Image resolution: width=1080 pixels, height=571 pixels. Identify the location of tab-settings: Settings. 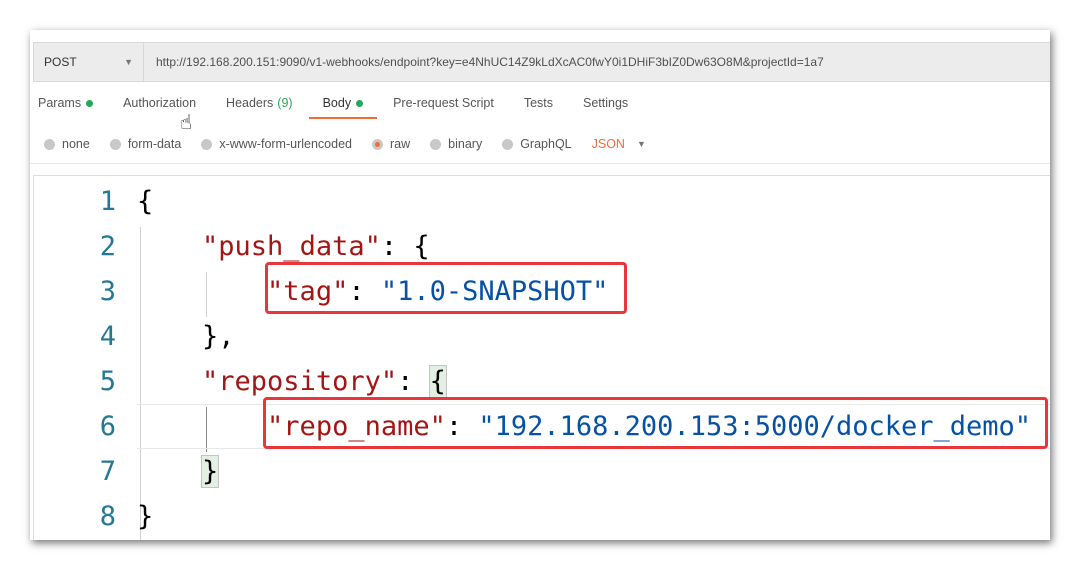
(605, 107).